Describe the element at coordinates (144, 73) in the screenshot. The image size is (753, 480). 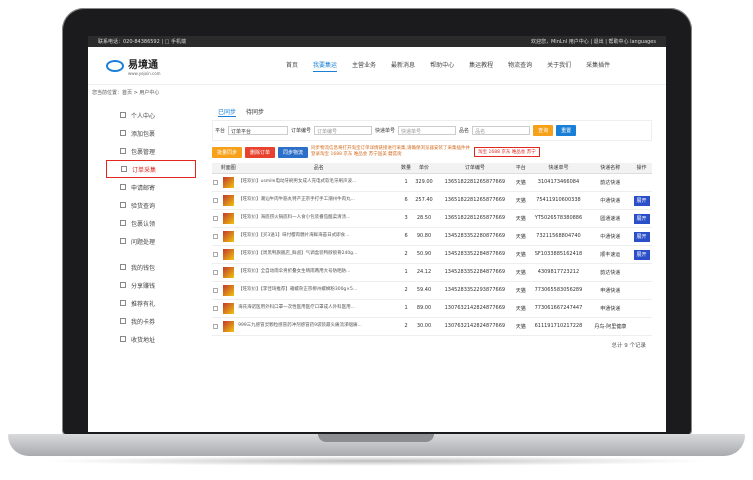
I see `logo-url: www.yejoin.com` at that location.